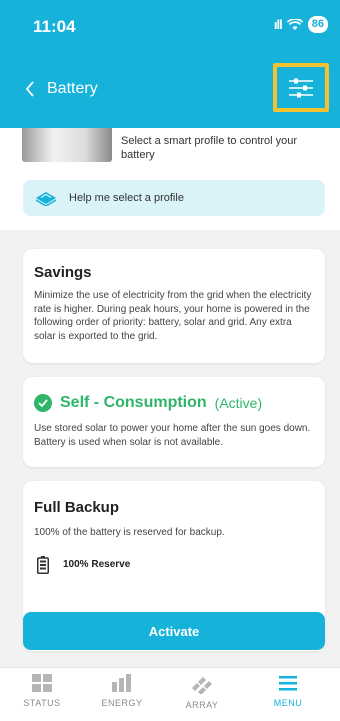  What do you see at coordinates (121, 683) in the screenshot?
I see `energy-bars-icon` at bounding box center [121, 683].